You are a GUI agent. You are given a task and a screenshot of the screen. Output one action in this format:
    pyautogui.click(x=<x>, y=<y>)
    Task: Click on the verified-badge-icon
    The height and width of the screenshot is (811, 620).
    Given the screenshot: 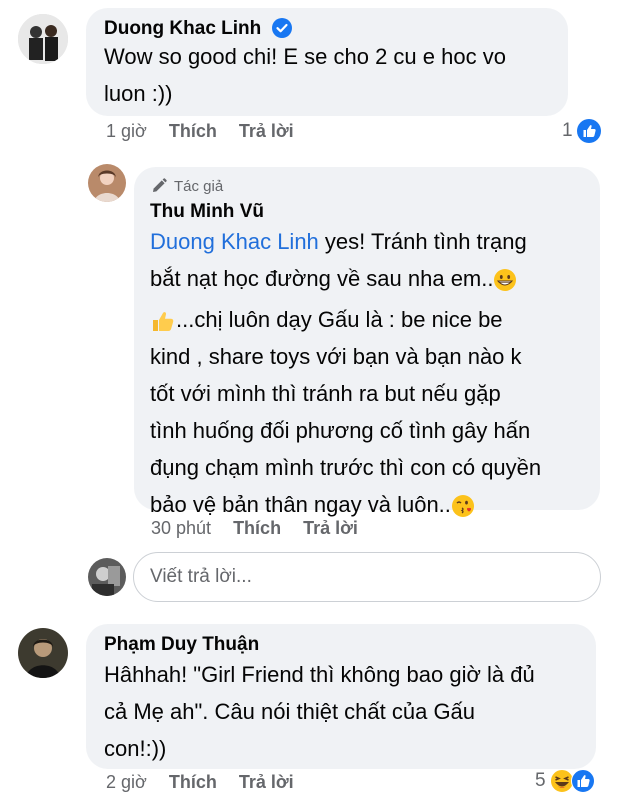 What is the action you would take?
    pyautogui.click(x=281, y=27)
    